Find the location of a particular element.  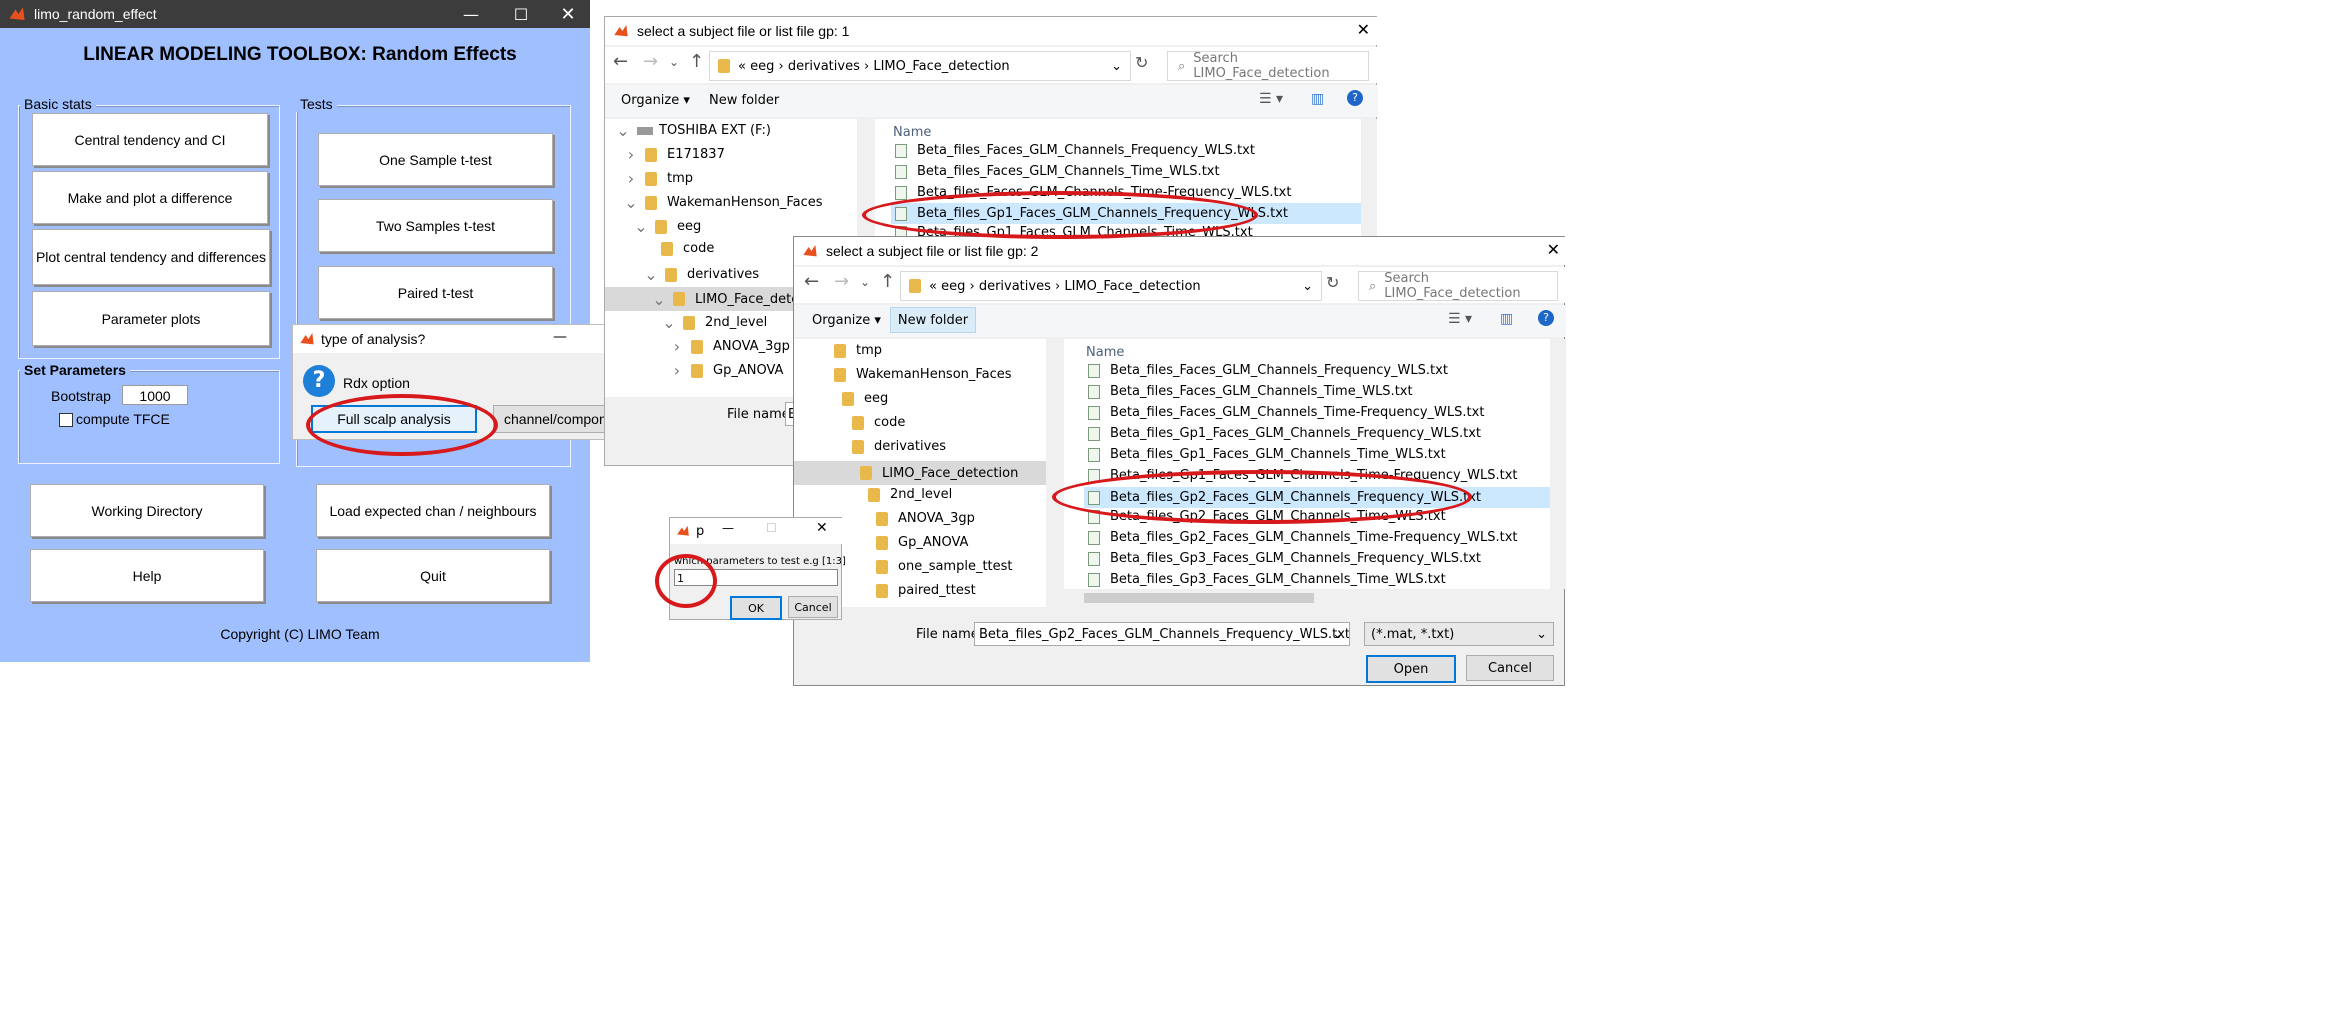

central-tendency-button: Central tendency and CI is located at coordinates (150, 139).